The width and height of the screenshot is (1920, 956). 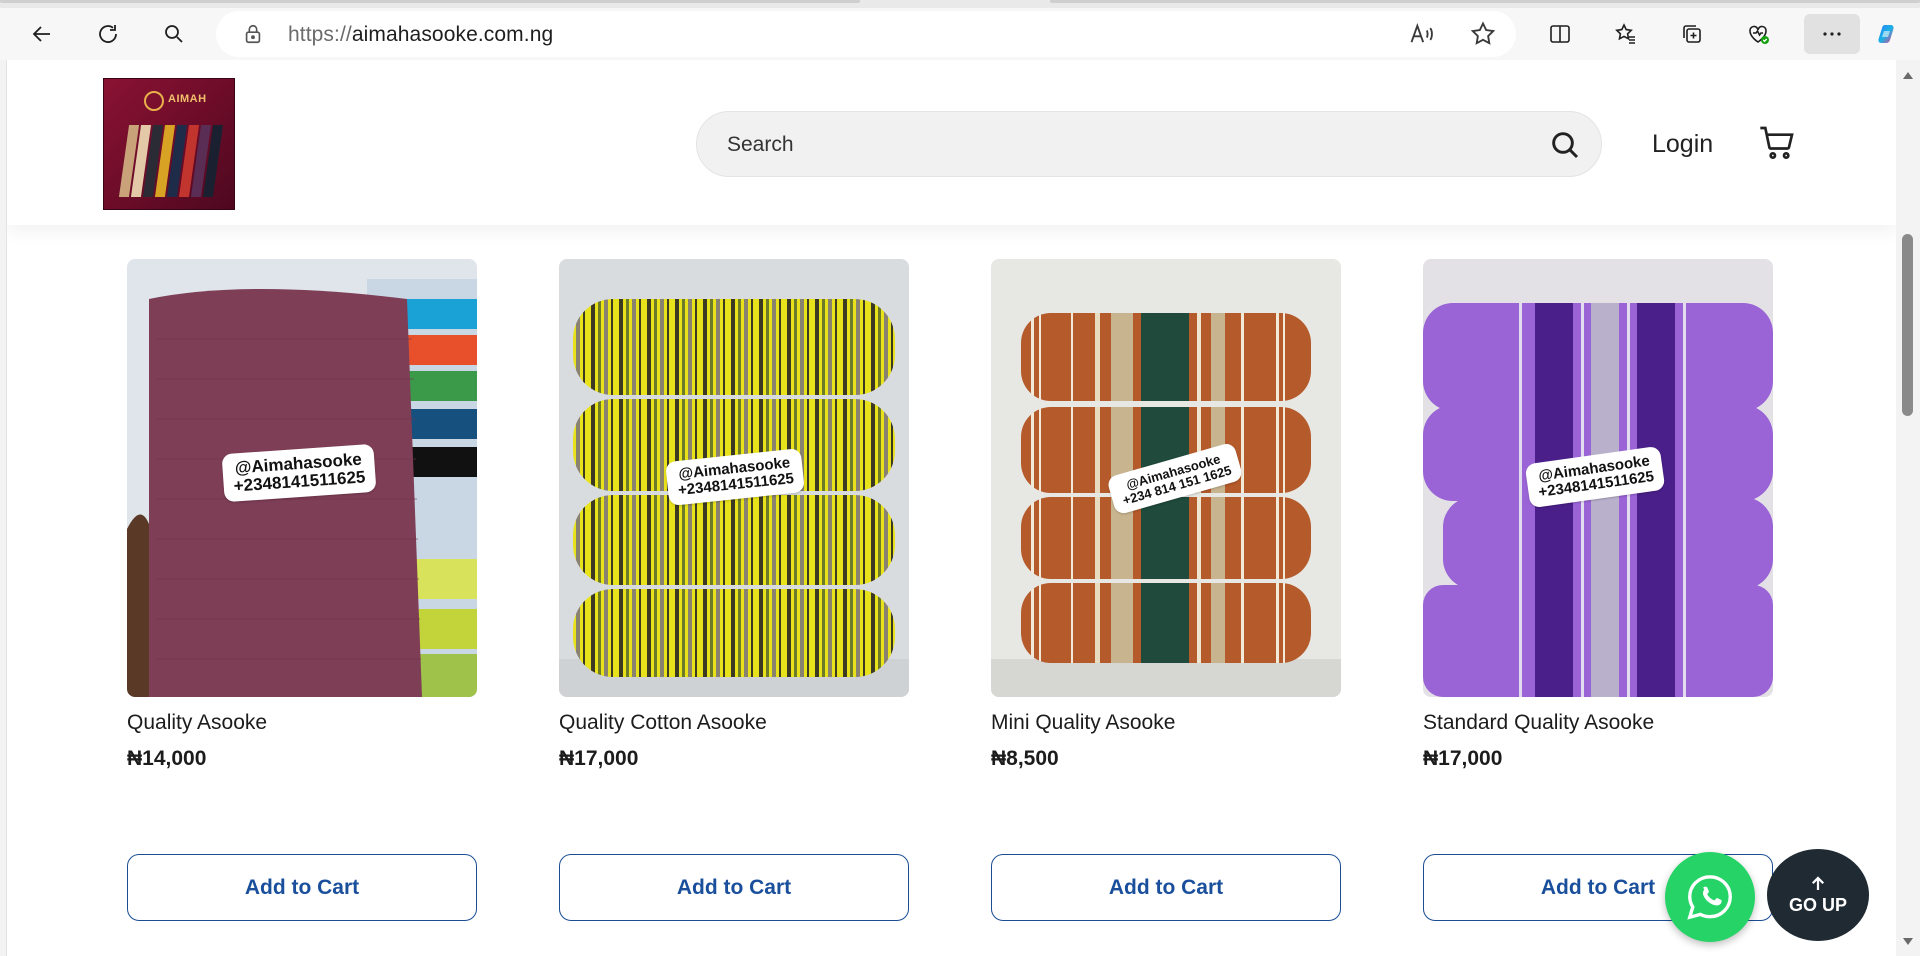 I want to click on address-bar: https://aimahasooke.com.ng, so click(x=866, y=34).